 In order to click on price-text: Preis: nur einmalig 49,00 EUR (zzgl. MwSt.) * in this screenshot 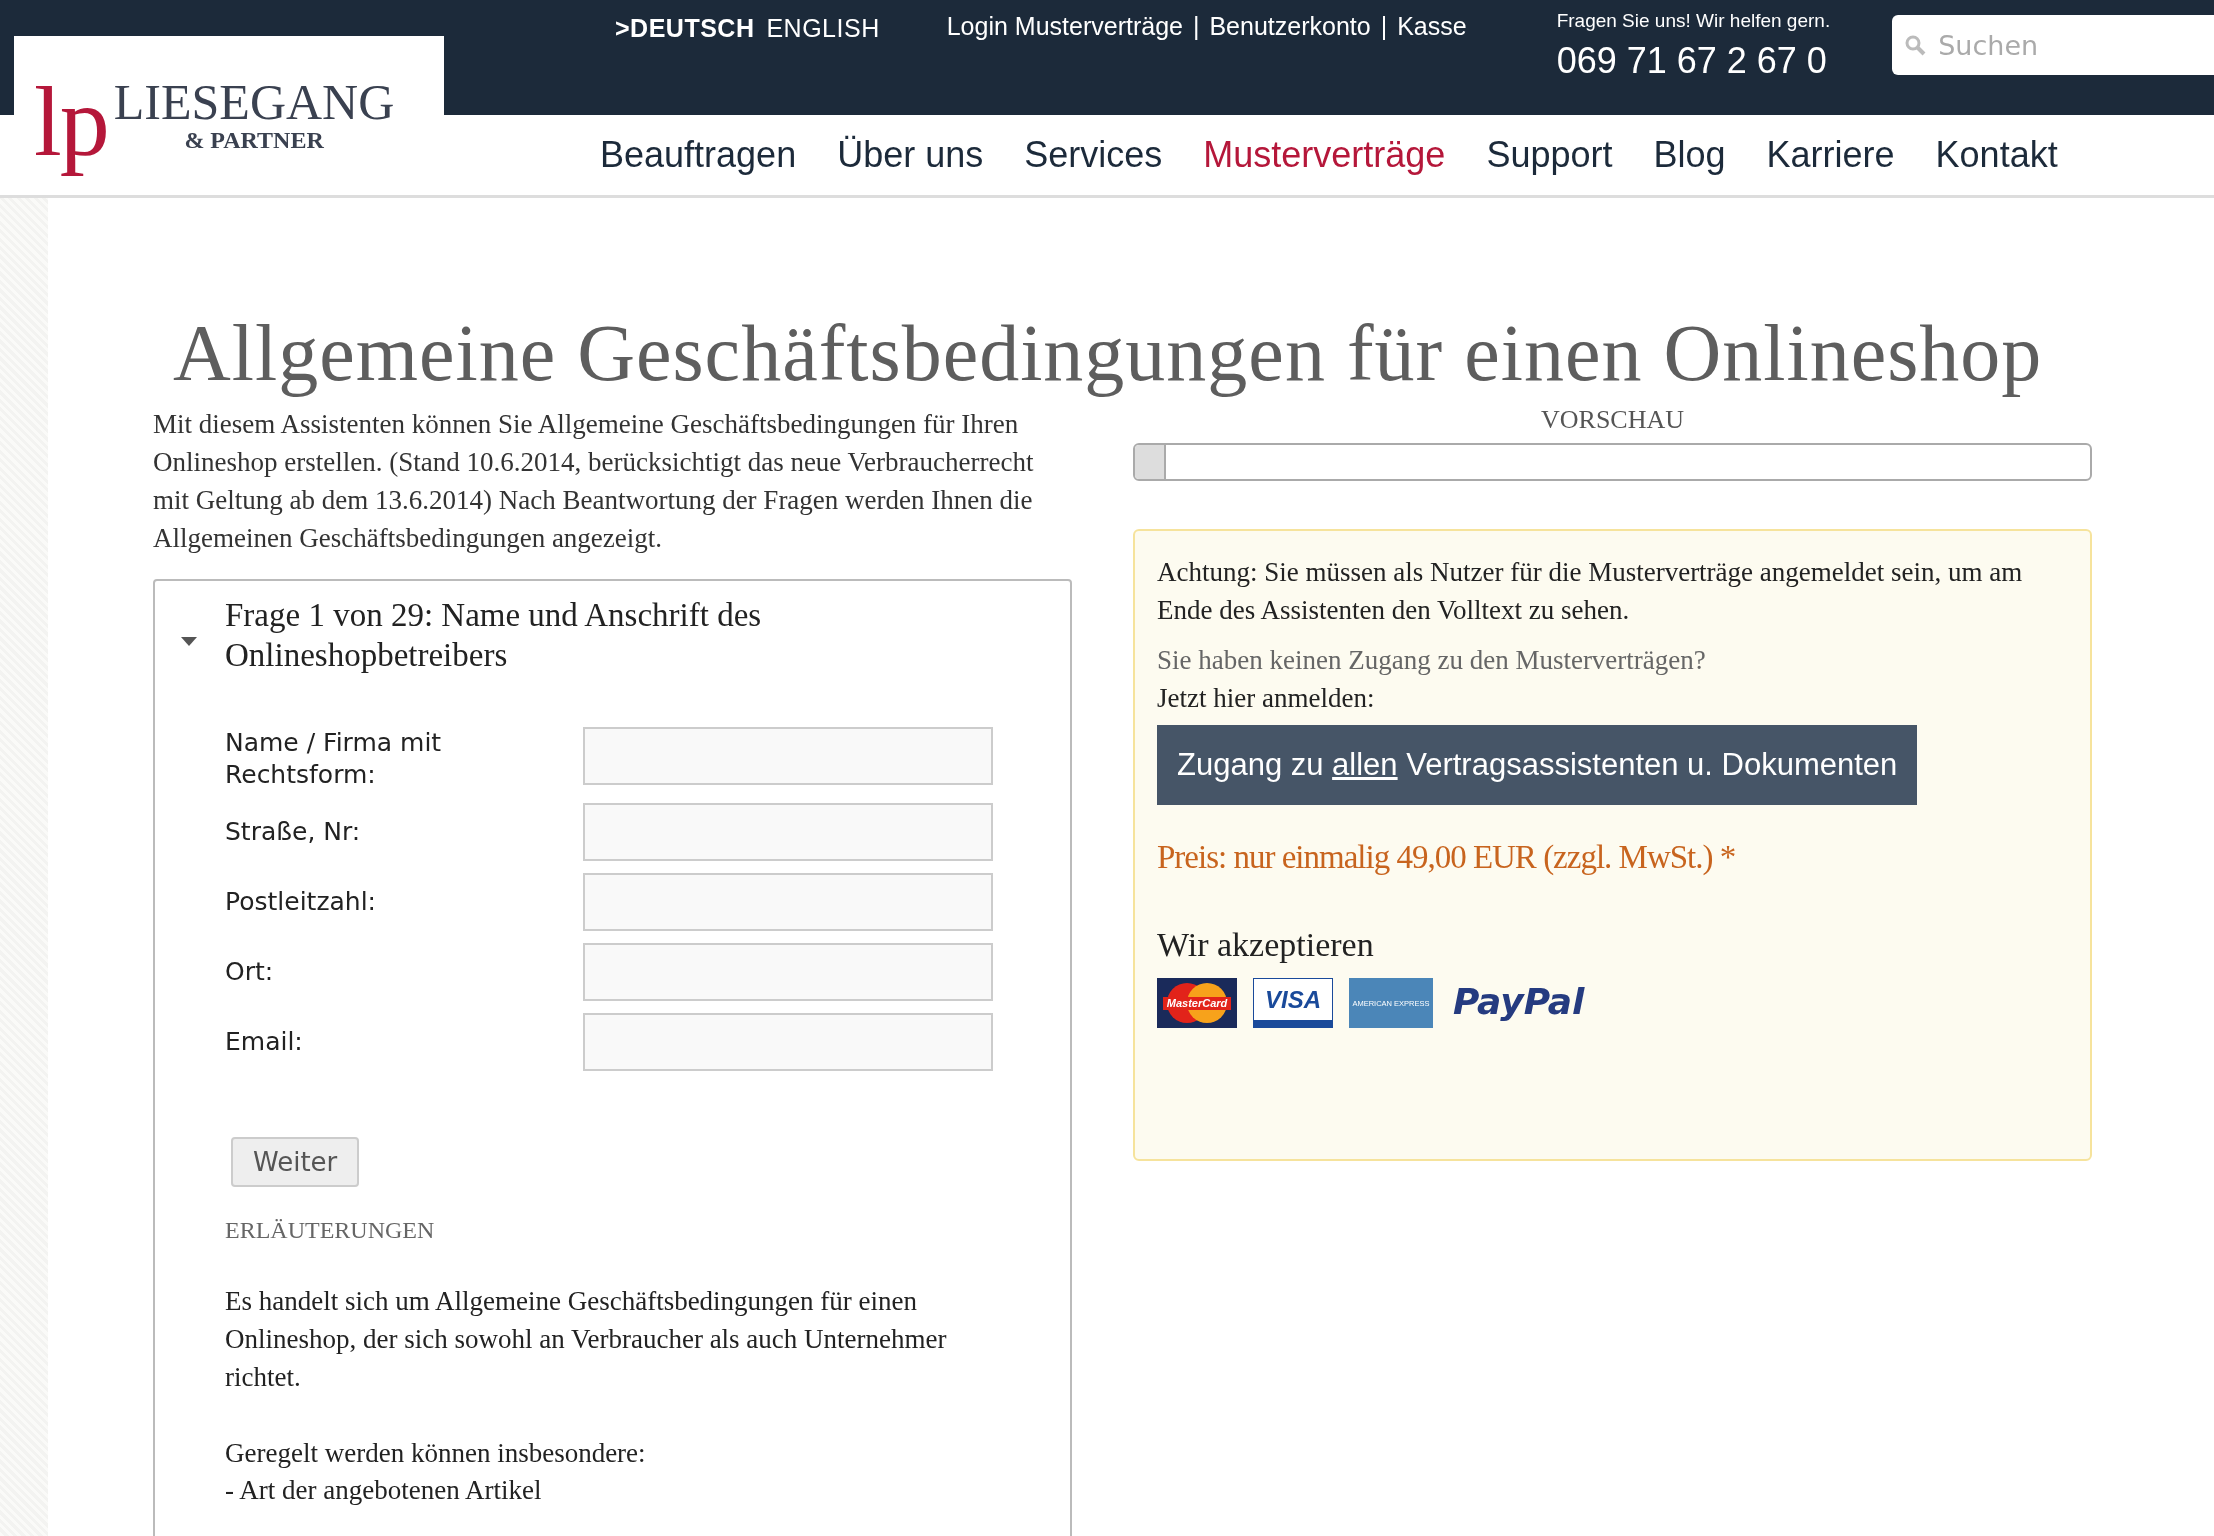, I will do `click(1447, 857)`.